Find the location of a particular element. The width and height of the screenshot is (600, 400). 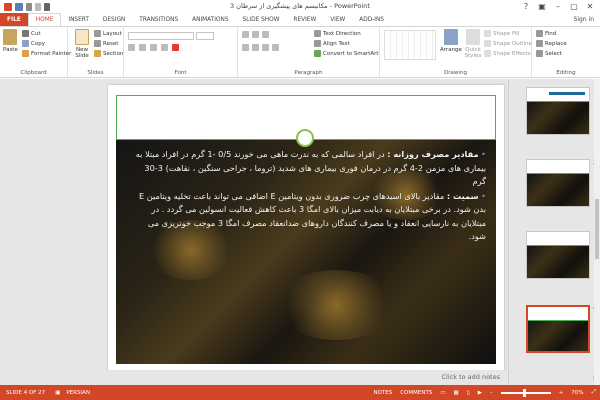

tab-home: HOME is located at coordinates (44, 19).